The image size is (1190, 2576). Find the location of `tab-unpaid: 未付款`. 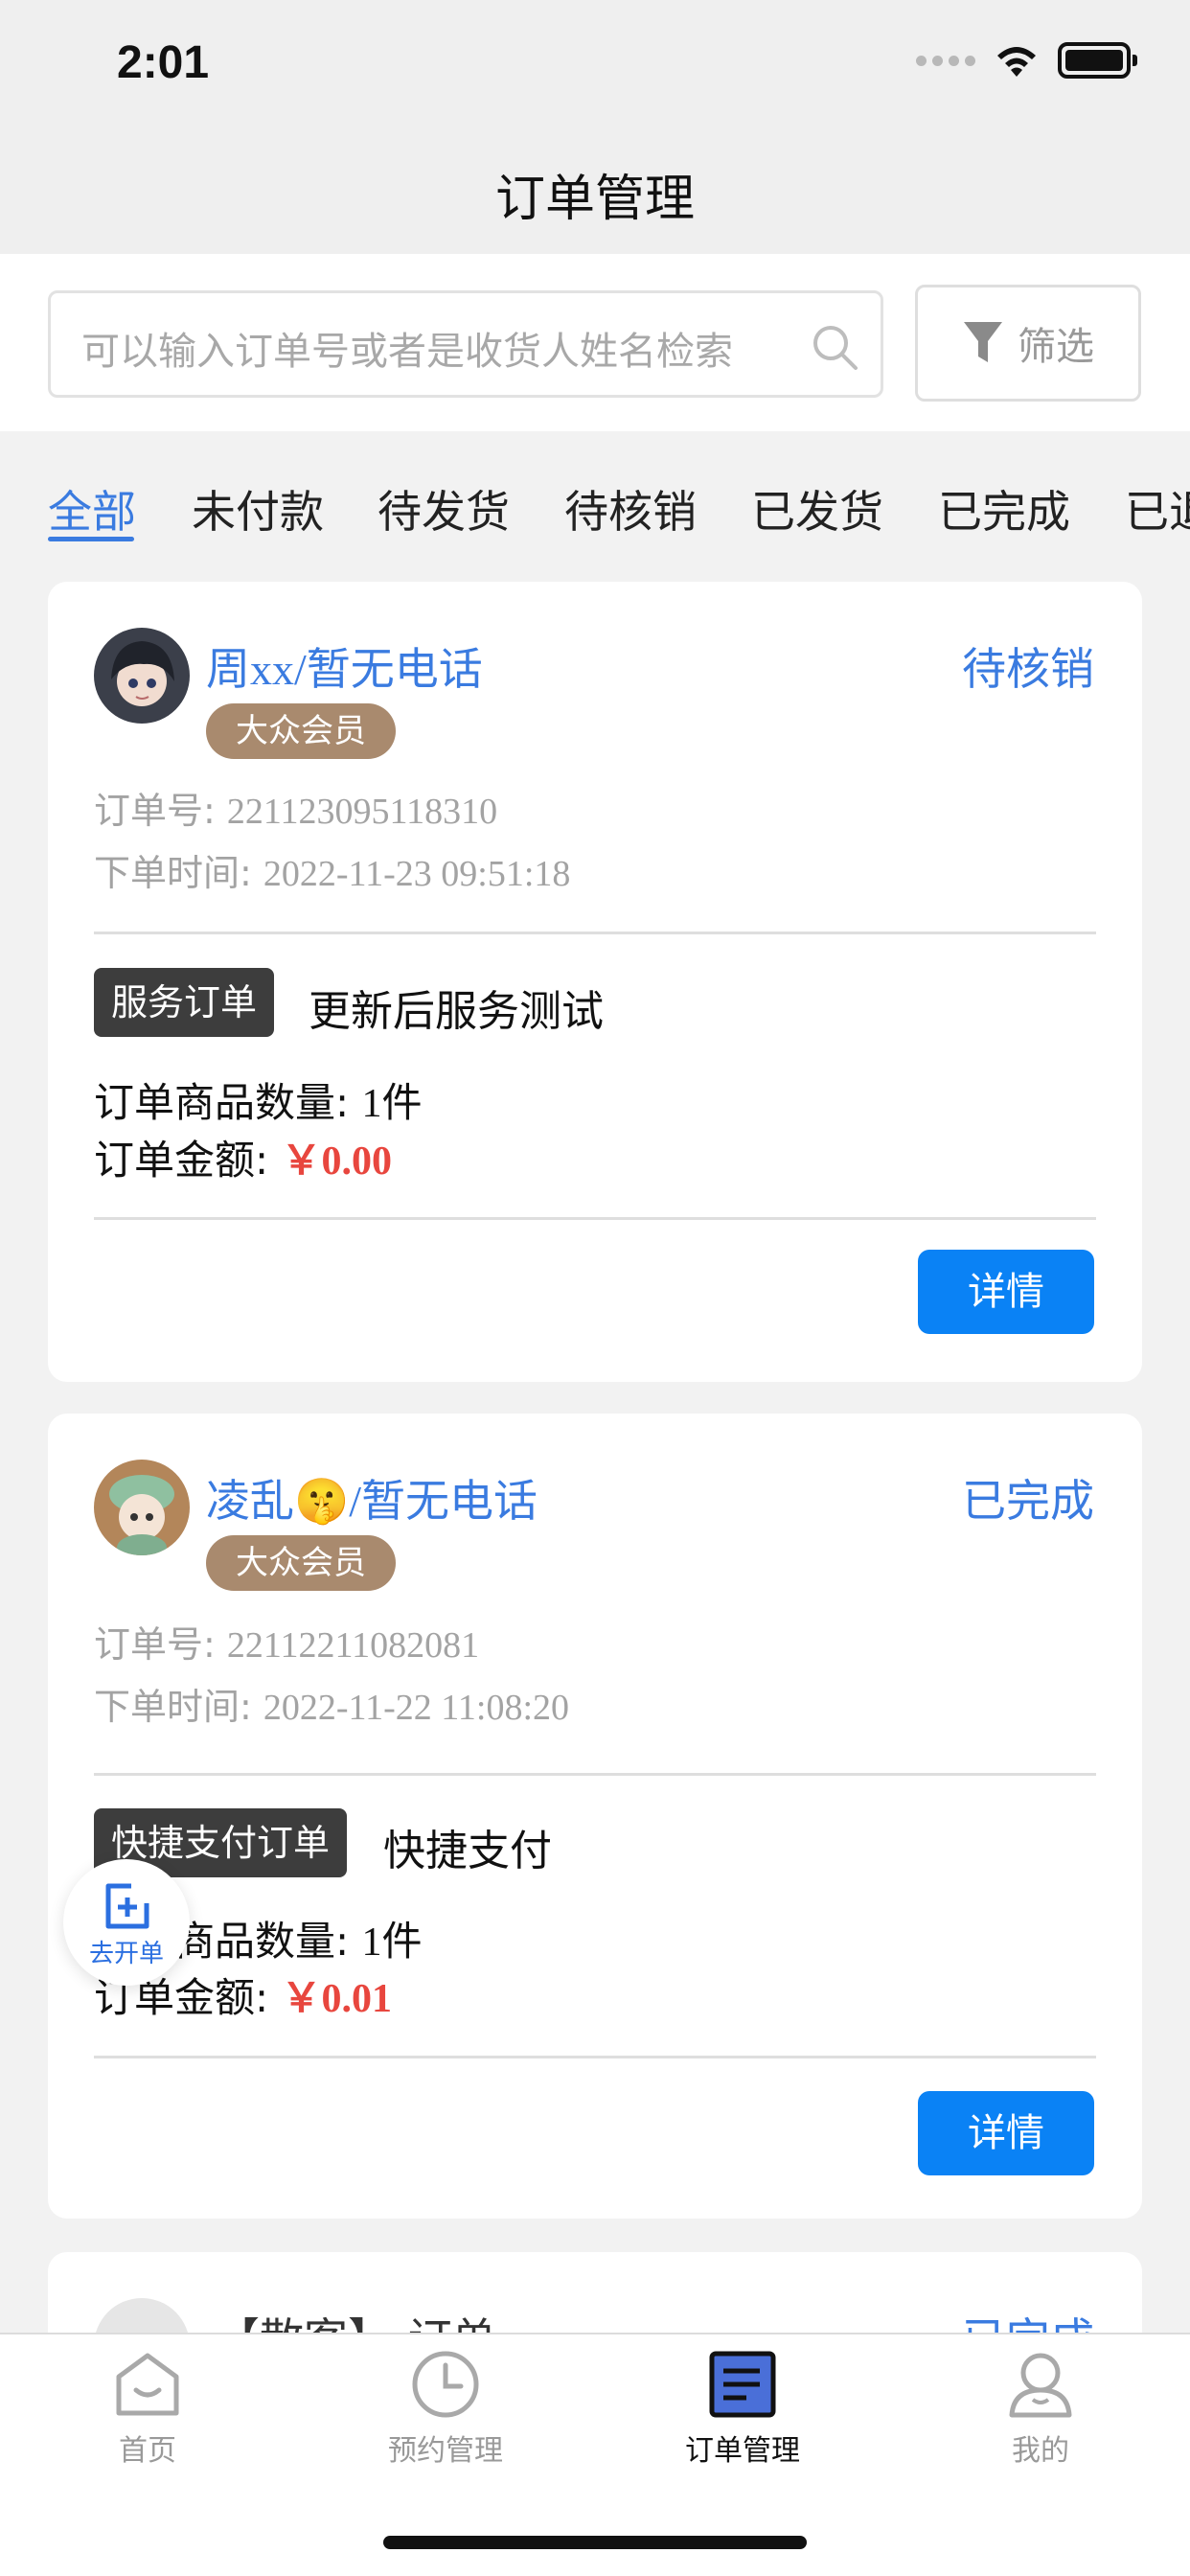

tab-unpaid: 未付款 is located at coordinates (258, 508).